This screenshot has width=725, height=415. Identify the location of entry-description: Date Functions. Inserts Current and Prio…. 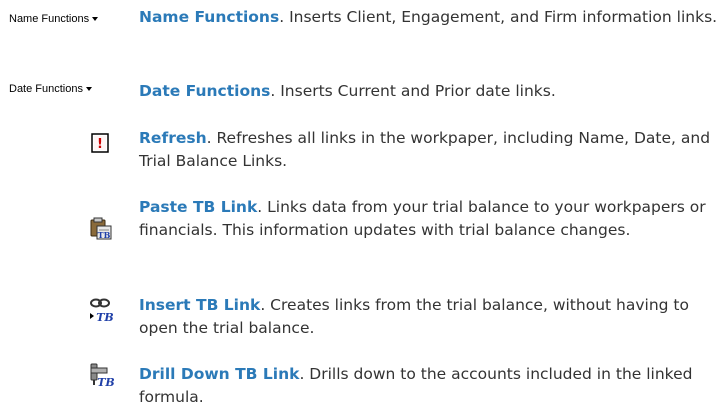
(432, 91).